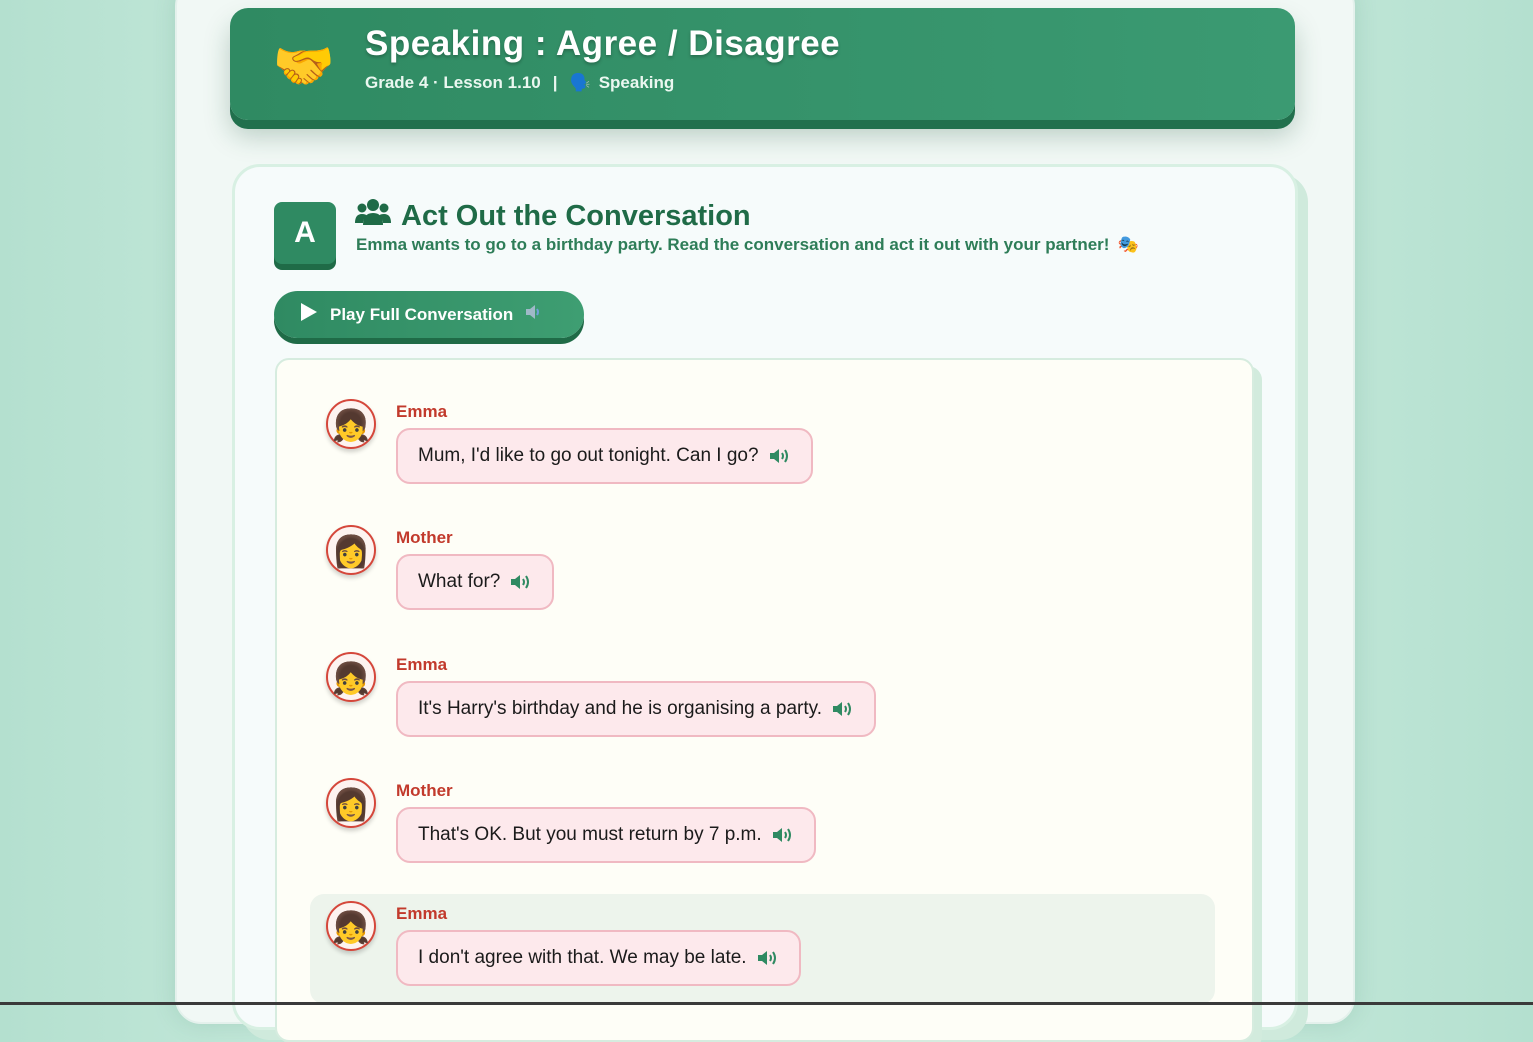  I want to click on page-title: Speaking : Agree / Disagree, so click(603, 43).